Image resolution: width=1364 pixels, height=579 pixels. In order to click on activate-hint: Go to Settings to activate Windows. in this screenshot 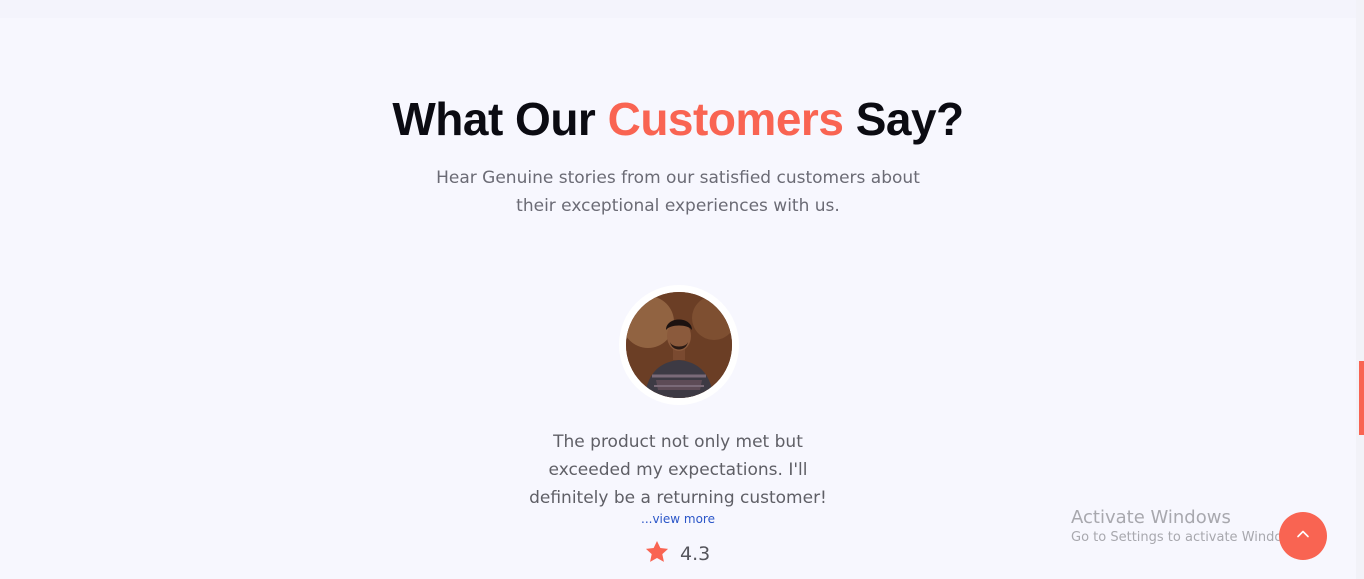, I will do `click(1187, 537)`.